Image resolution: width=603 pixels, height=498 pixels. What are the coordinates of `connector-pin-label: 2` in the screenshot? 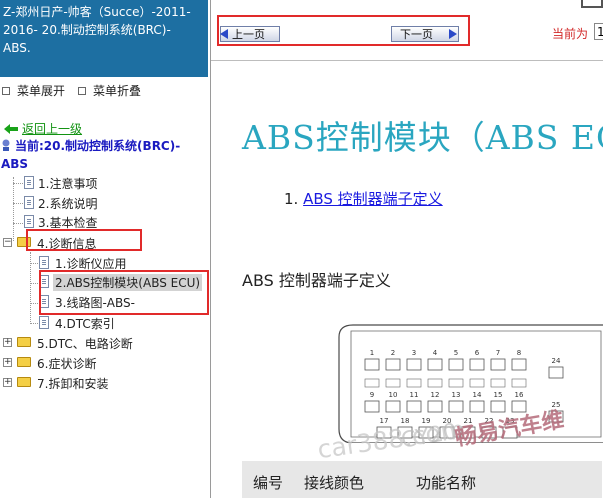 It's located at (393, 353).